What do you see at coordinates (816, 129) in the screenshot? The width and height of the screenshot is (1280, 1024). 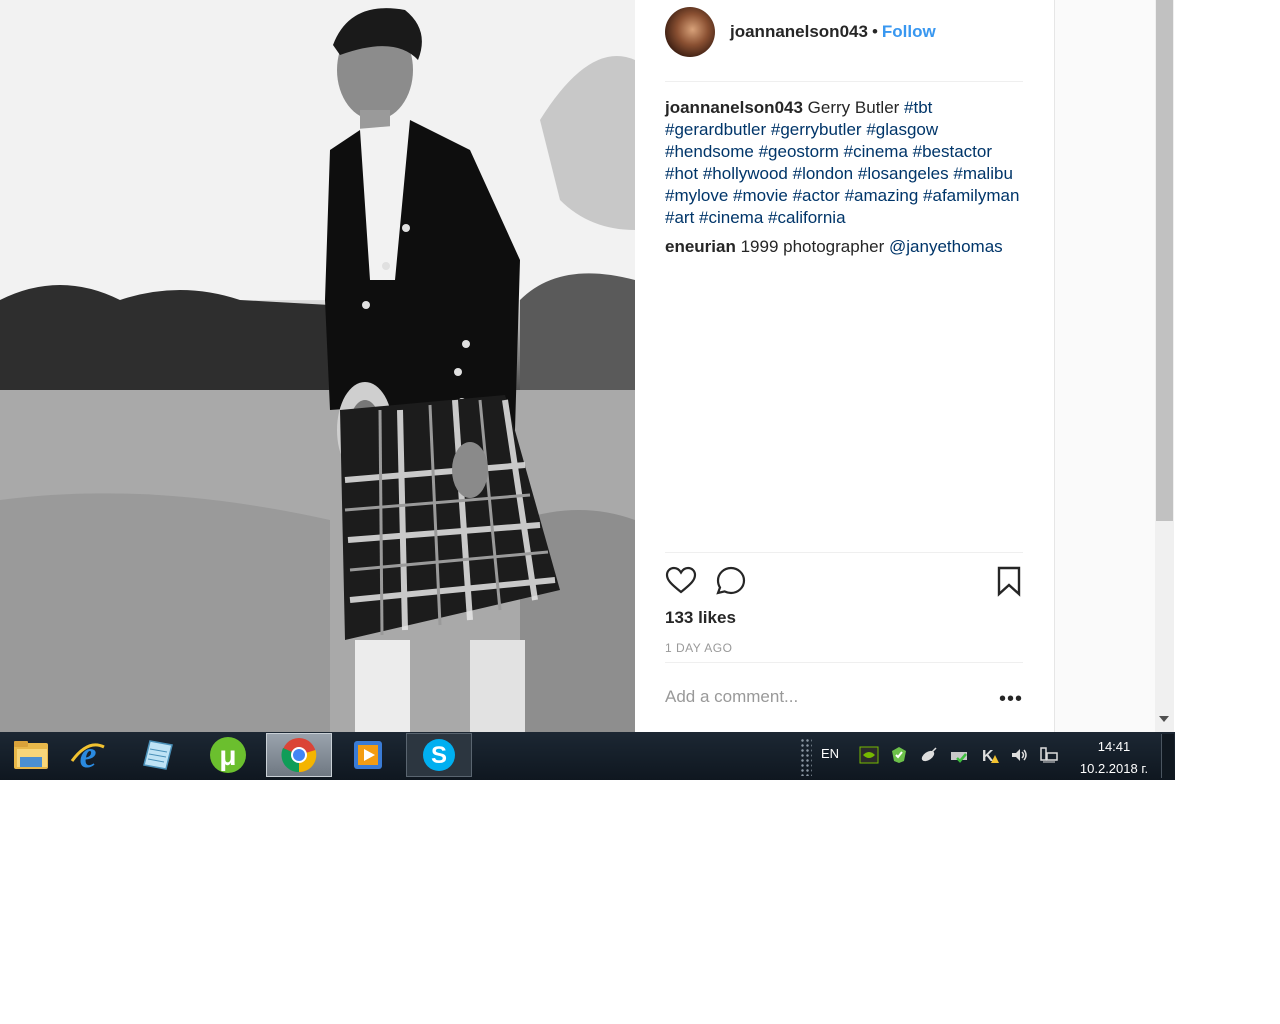 I see `hashtag: #gerrybutler` at bounding box center [816, 129].